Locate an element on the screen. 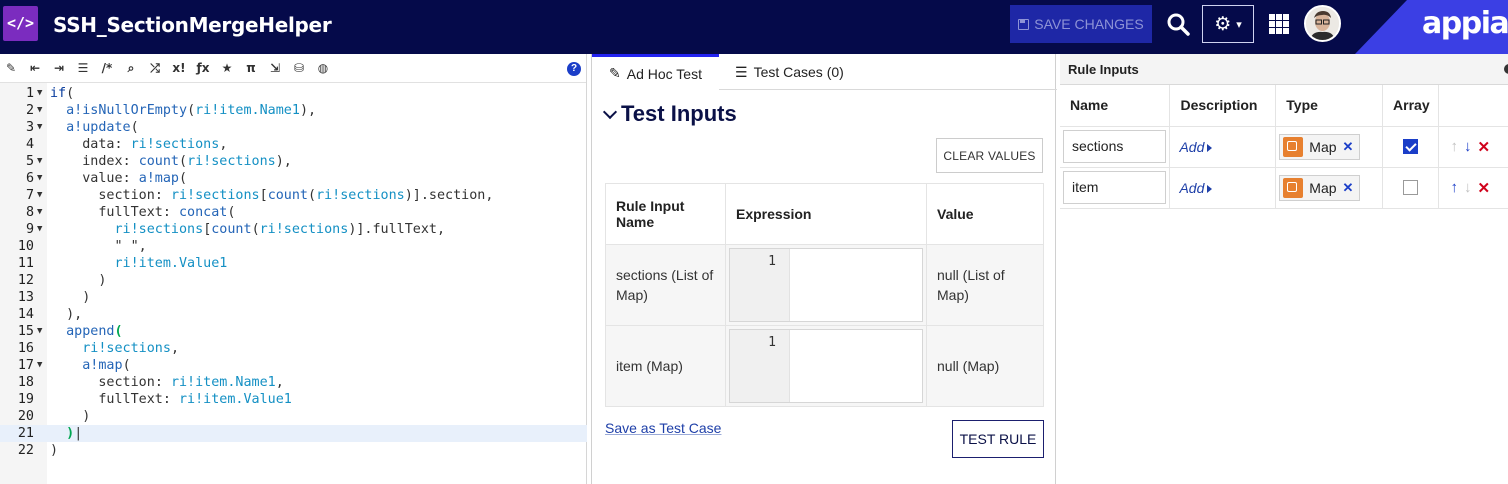 This screenshot has height=484, width=1508. code-line: 13 ) is located at coordinates (293, 297).